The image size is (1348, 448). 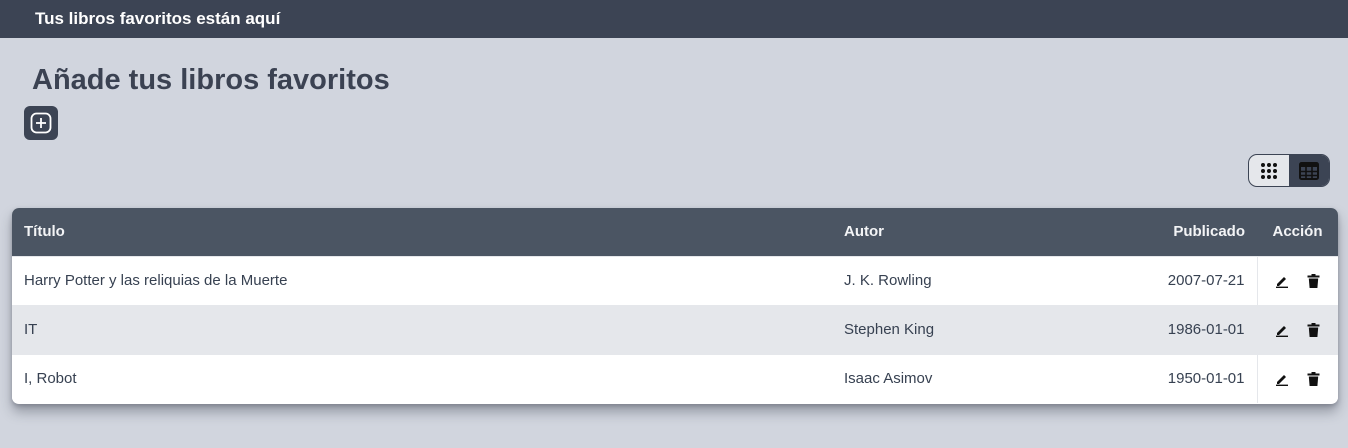 What do you see at coordinates (422, 232) in the screenshot?
I see `column-header-title: Título` at bounding box center [422, 232].